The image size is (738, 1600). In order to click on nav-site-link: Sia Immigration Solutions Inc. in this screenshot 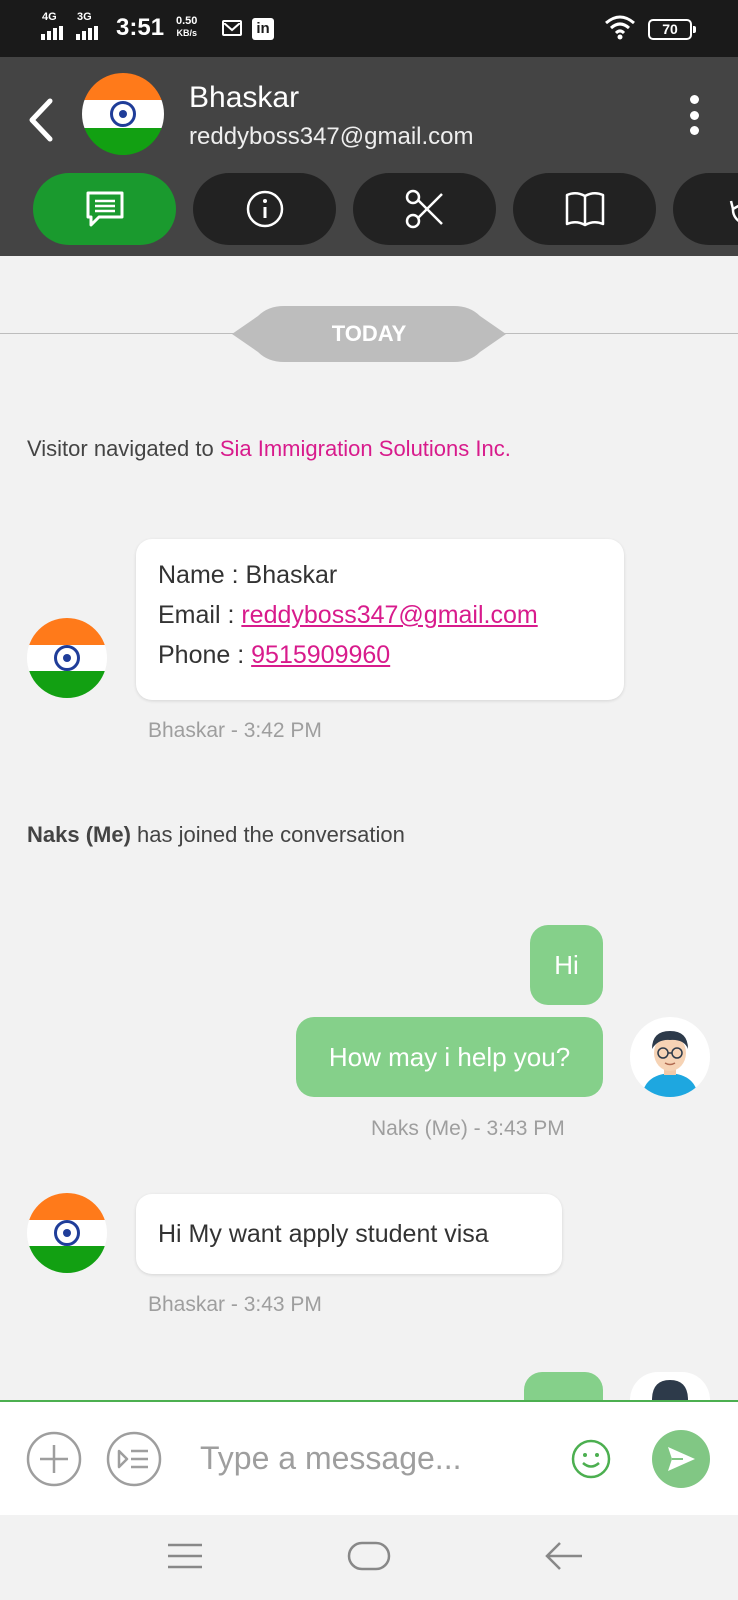, I will do `click(365, 448)`.